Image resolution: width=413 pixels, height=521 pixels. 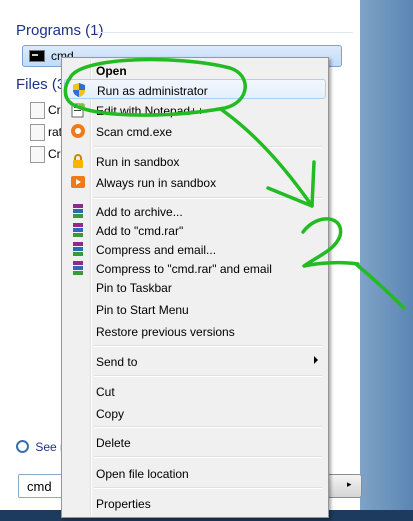 I want to click on menu-item-always-run-in-sandbox: Always run in sandbox, so click(x=195, y=182).